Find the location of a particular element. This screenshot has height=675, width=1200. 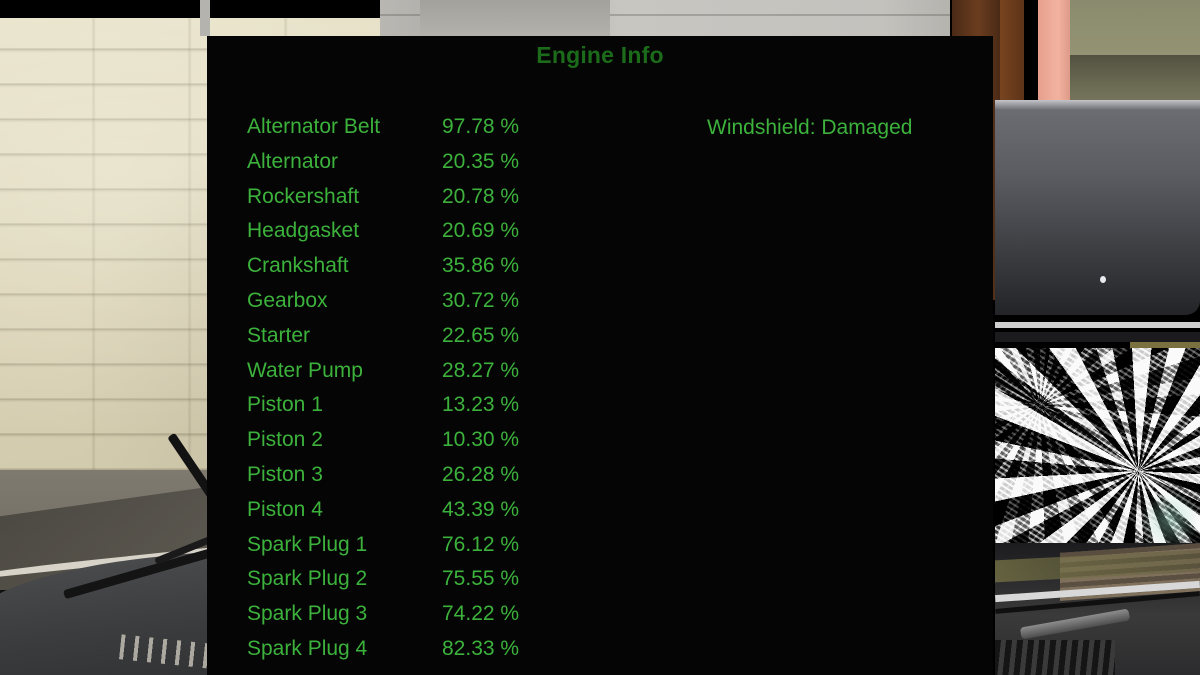

part-value: 76.12 % is located at coordinates (481, 544).